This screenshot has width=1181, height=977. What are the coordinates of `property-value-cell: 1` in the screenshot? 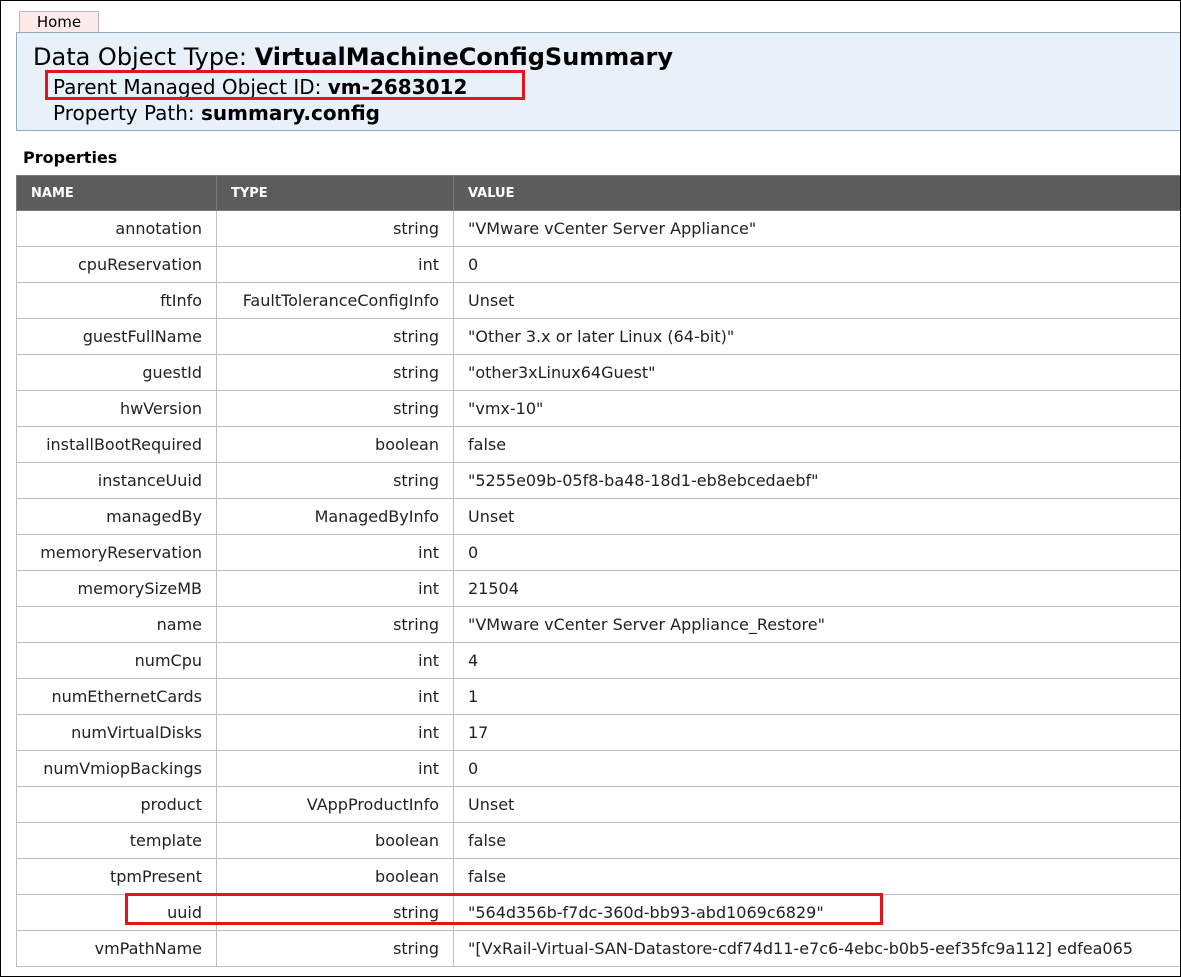 It's located at (816, 696).